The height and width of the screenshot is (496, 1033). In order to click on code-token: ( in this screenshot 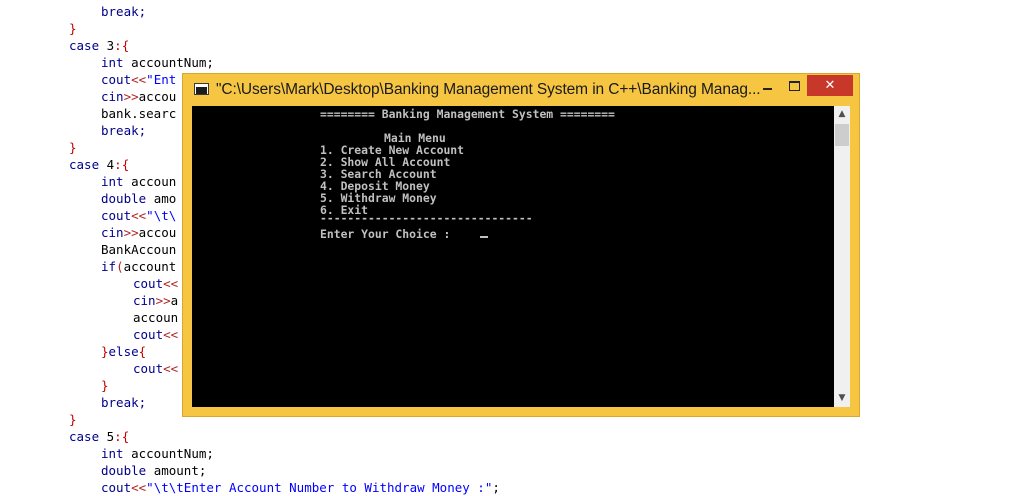, I will do `click(120, 266)`.